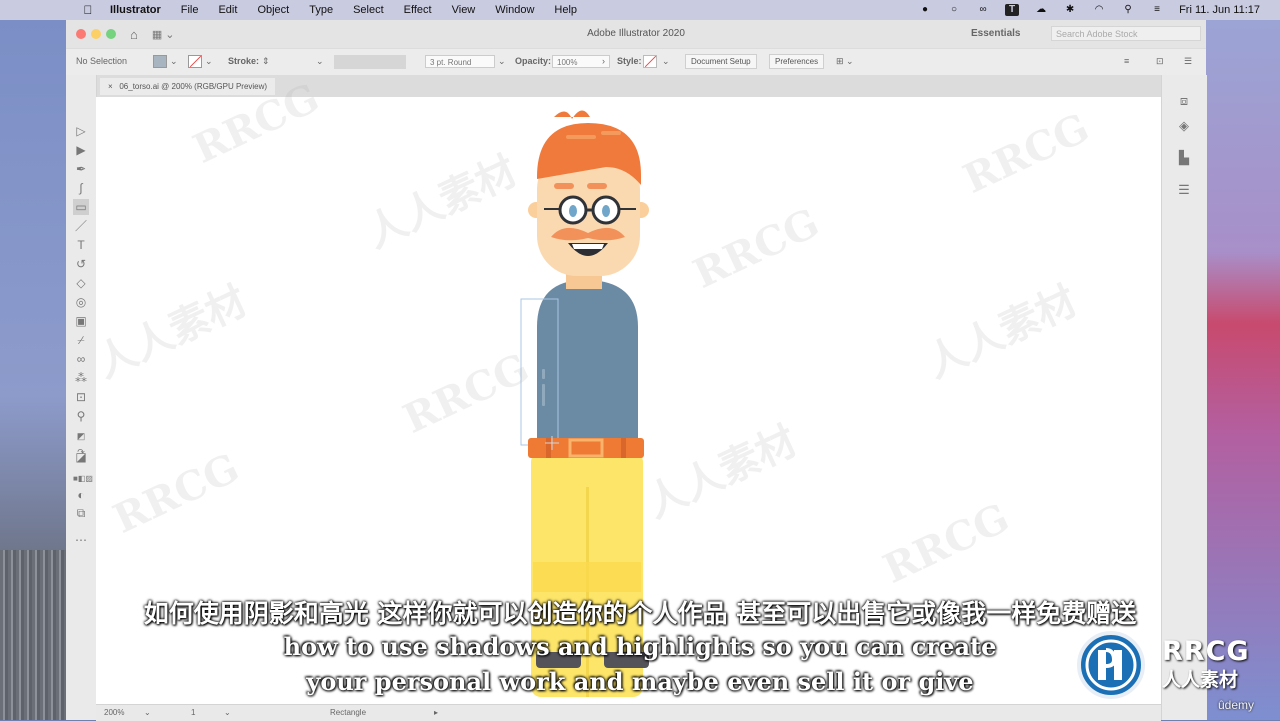 This screenshot has width=1280, height=721. Describe the element at coordinates (102, 61) in the screenshot. I see `selection-status: No Selection` at that location.